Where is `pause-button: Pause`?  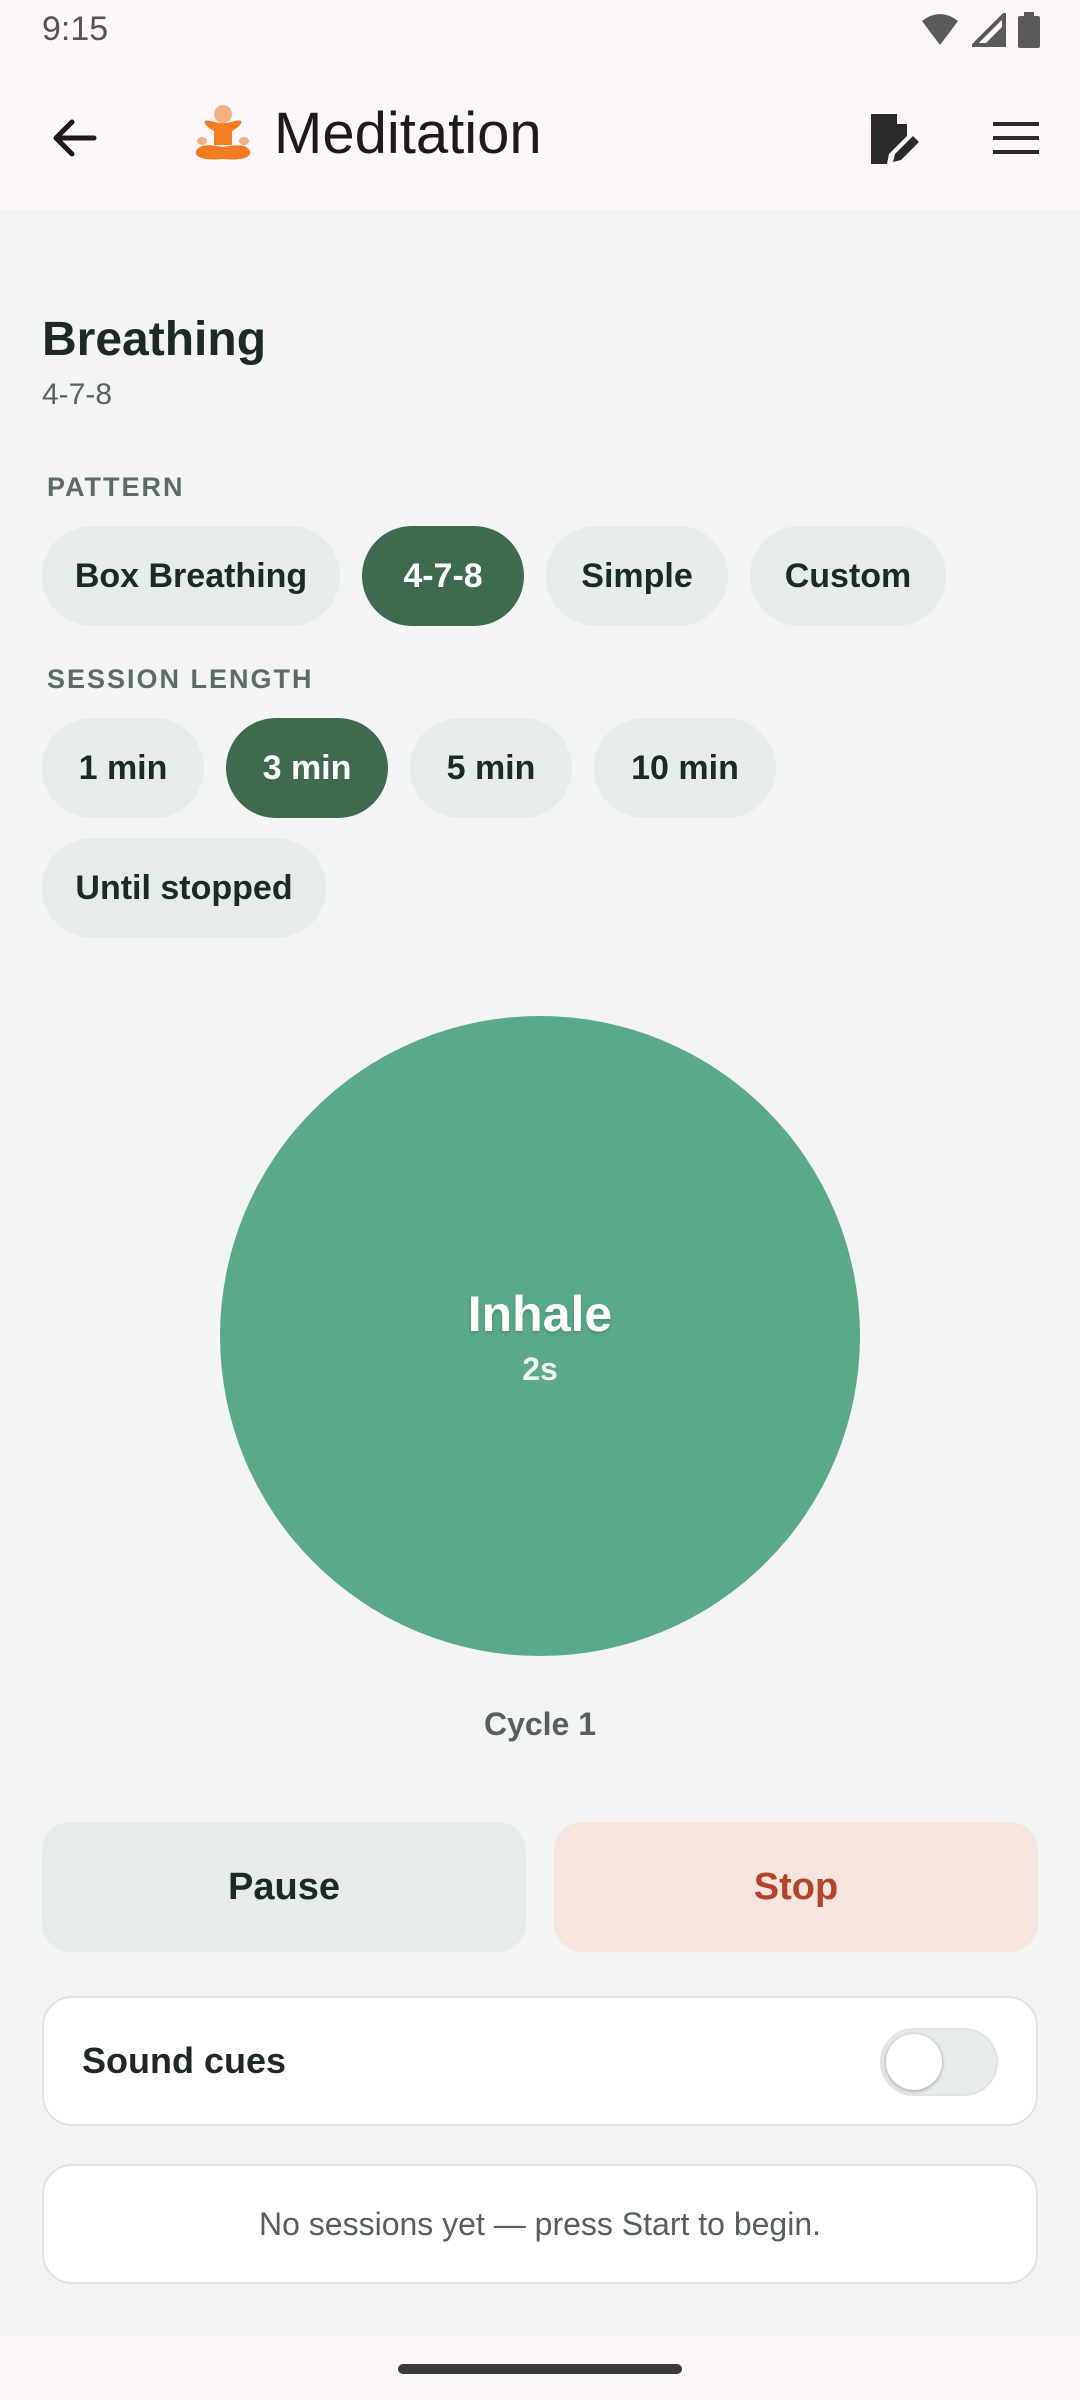
pause-button: Pause is located at coordinates (284, 1887).